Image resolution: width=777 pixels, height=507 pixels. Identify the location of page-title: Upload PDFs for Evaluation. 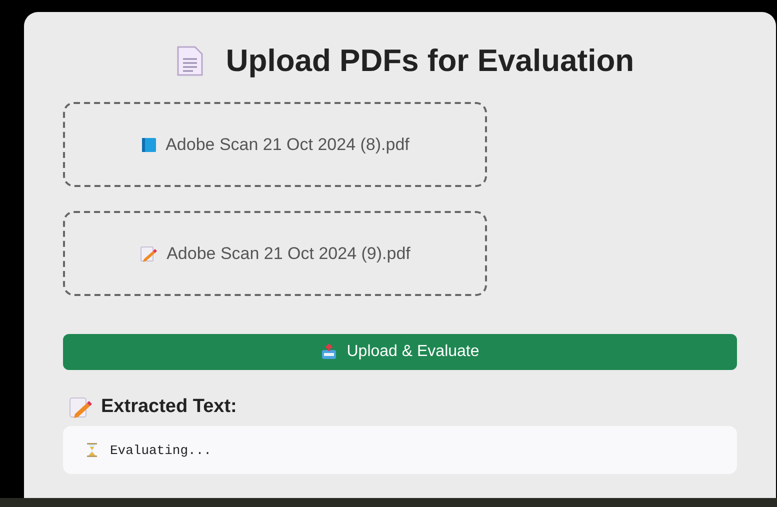
(430, 61).